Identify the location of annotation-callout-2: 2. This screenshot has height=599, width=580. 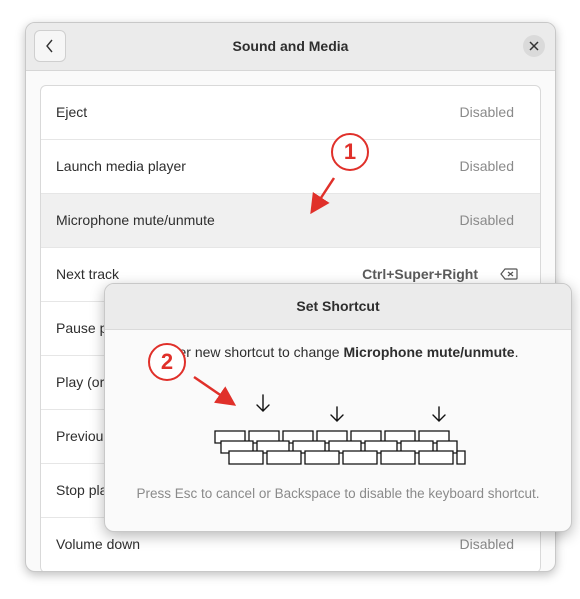
(167, 362).